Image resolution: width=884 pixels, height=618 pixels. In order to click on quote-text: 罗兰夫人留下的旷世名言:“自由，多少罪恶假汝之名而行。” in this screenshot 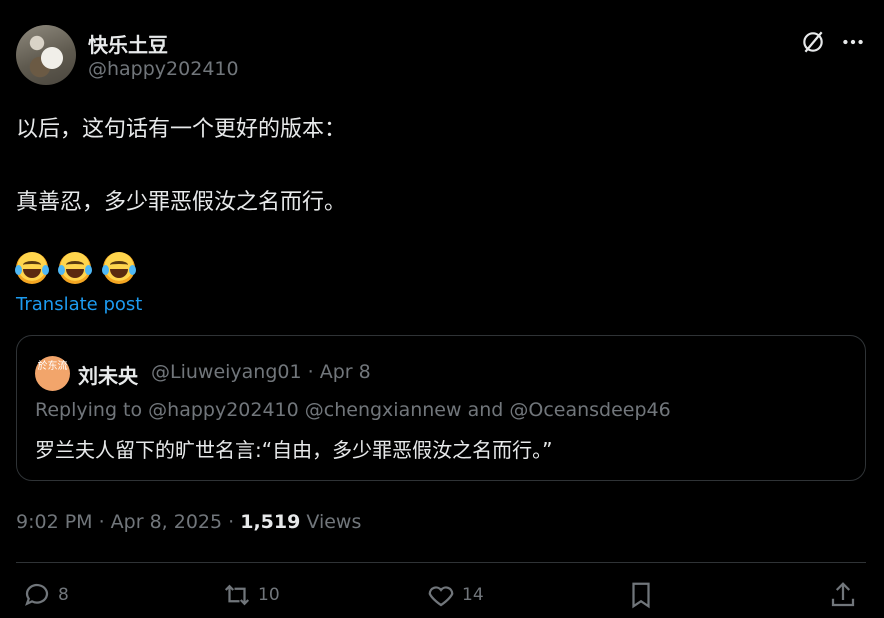, I will do `click(294, 450)`.